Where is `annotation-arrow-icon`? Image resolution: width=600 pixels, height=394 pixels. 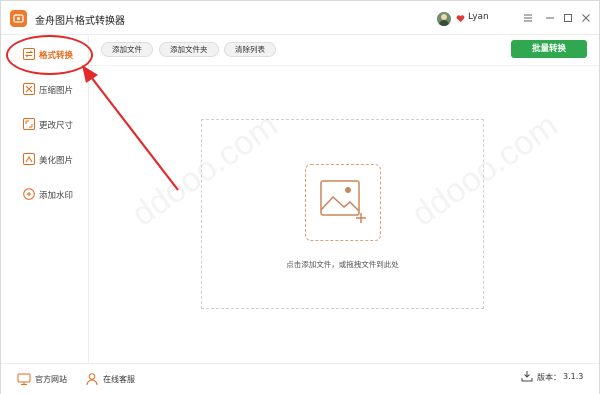 annotation-arrow-icon is located at coordinates (130, 128).